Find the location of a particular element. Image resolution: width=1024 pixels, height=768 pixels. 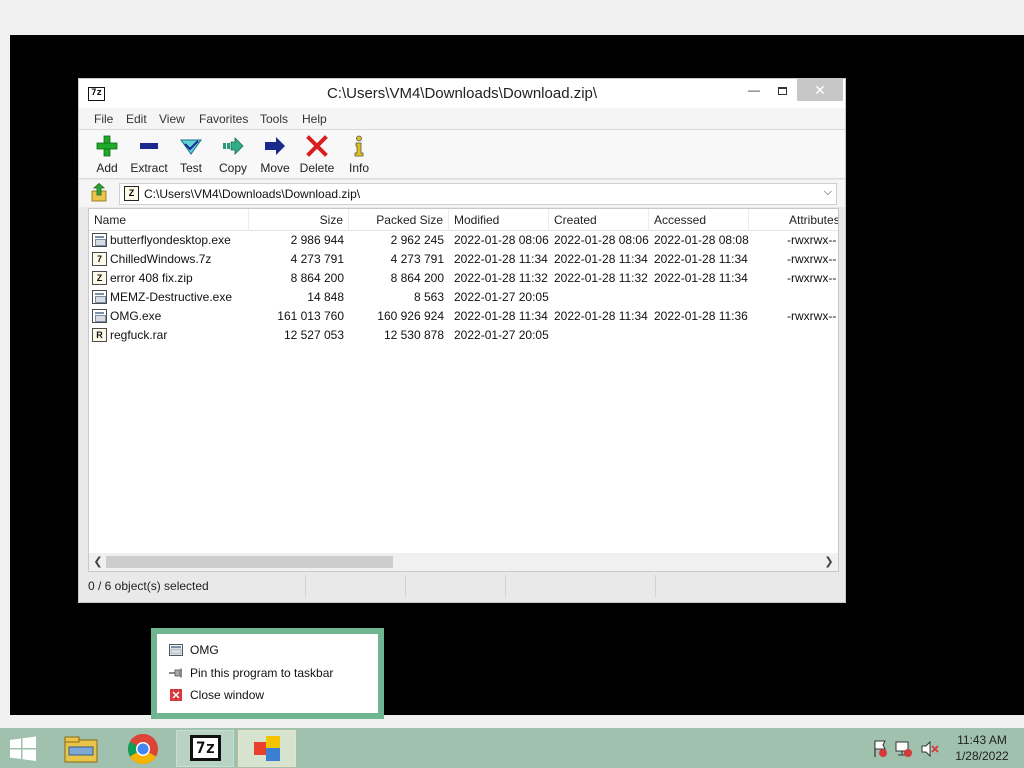

scroll-right-icon: ❯ is located at coordinates (829, 562).